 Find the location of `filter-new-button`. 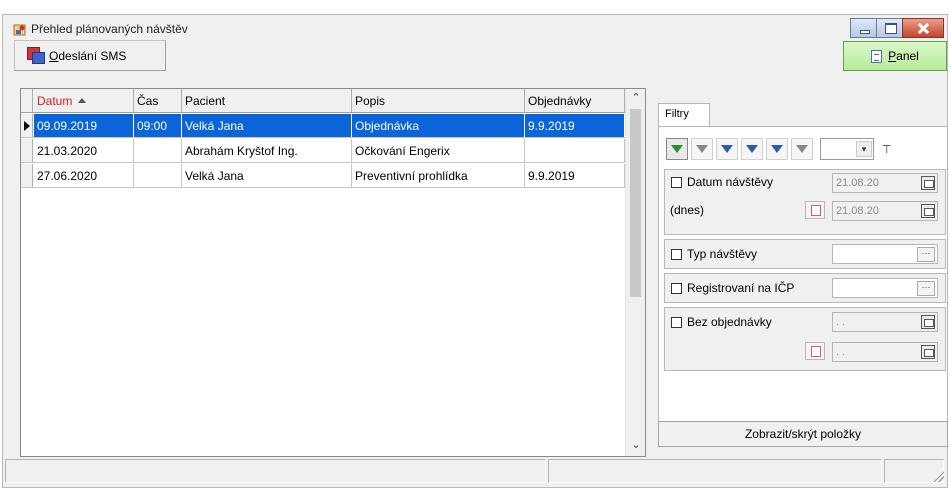

filter-new-button is located at coordinates (752, 149).